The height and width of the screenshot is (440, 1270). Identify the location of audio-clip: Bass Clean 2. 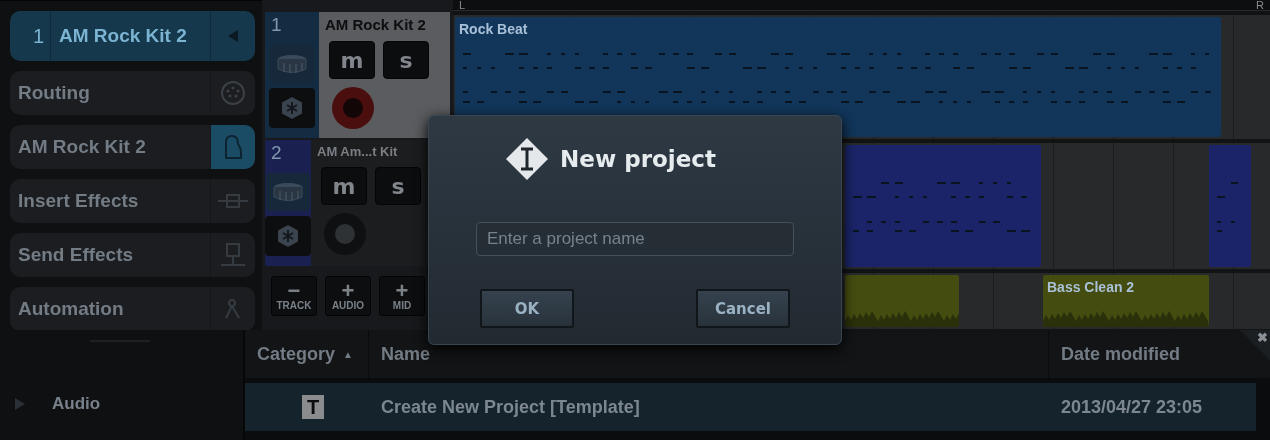
(1126, 301).